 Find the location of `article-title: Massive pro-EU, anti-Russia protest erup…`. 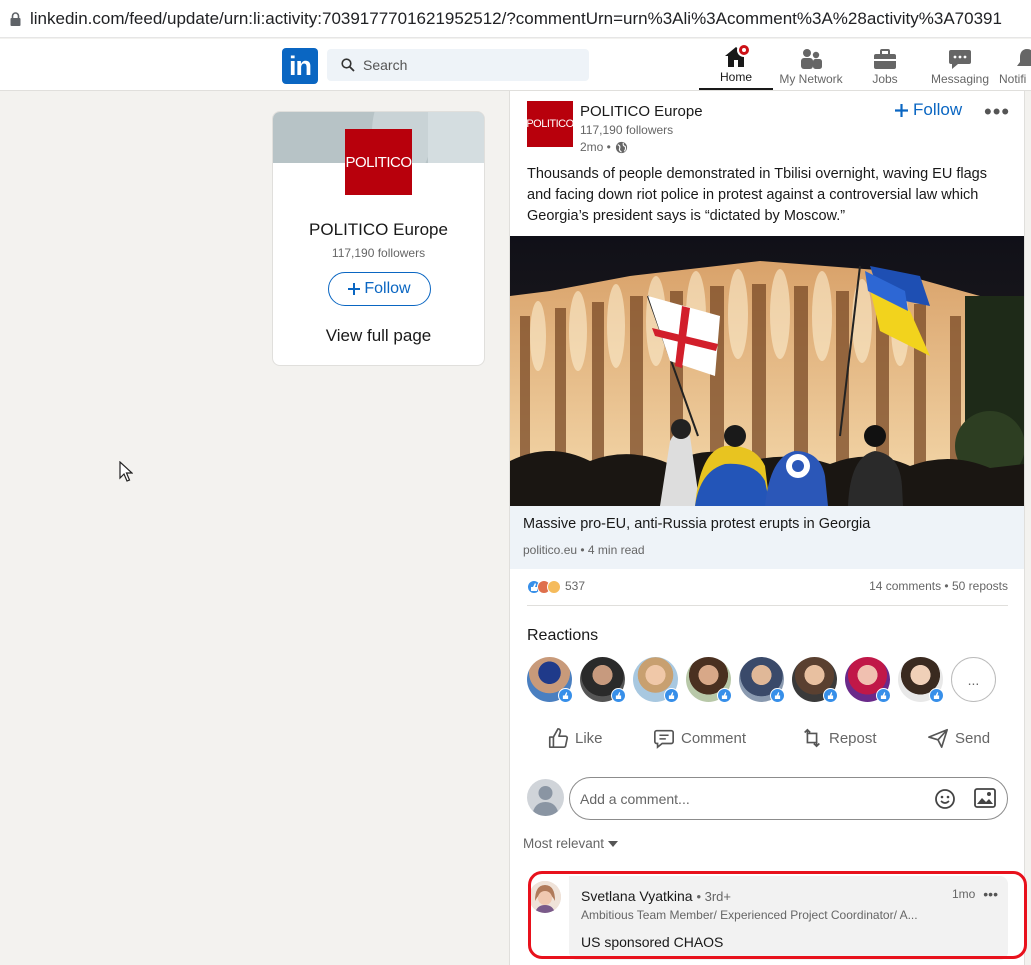

article-title: Massive pro-EU, anti-Russia protest erup… is located at coordinates (696, 524).